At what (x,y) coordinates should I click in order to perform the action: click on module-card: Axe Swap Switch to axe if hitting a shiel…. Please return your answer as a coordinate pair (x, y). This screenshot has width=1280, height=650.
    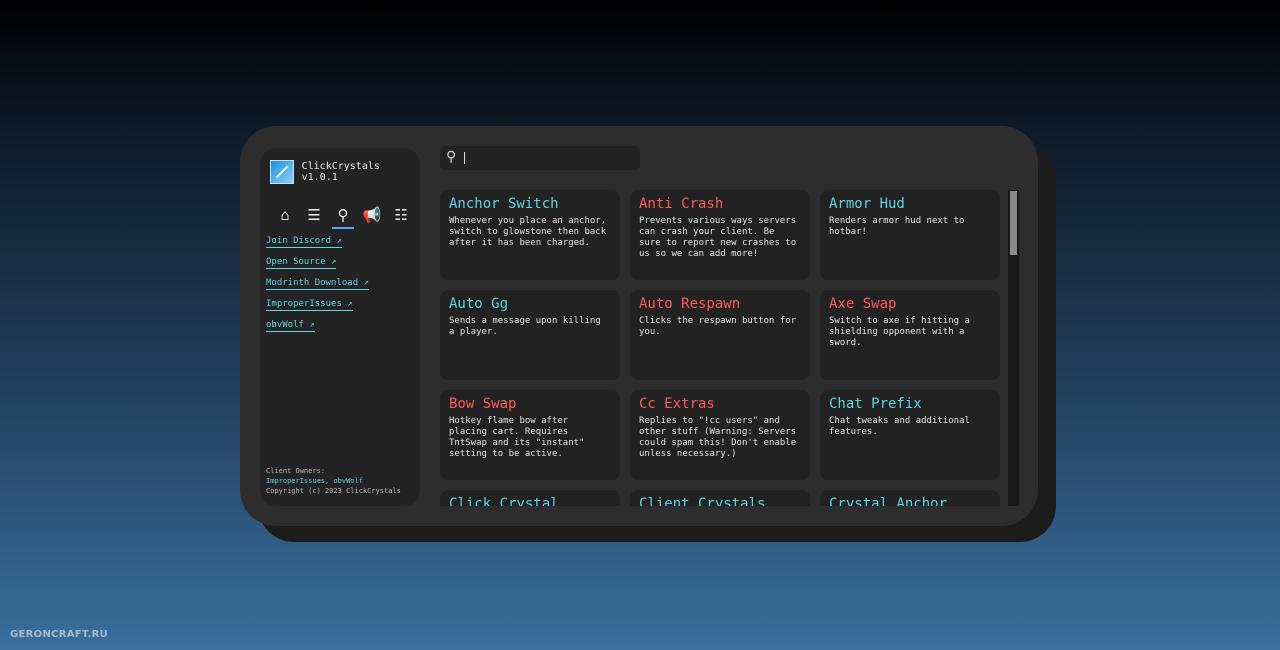
    Looking at the image, I should click on (910, 335).